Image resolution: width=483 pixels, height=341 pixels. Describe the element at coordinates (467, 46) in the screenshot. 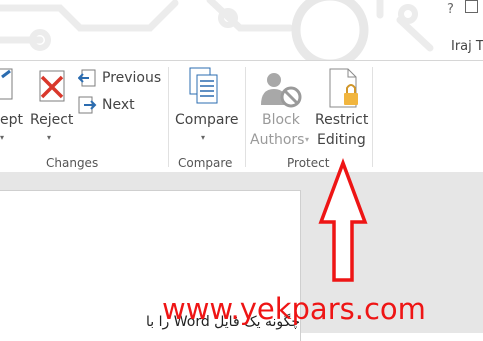

I see `user-name: Iraj T` at that location.